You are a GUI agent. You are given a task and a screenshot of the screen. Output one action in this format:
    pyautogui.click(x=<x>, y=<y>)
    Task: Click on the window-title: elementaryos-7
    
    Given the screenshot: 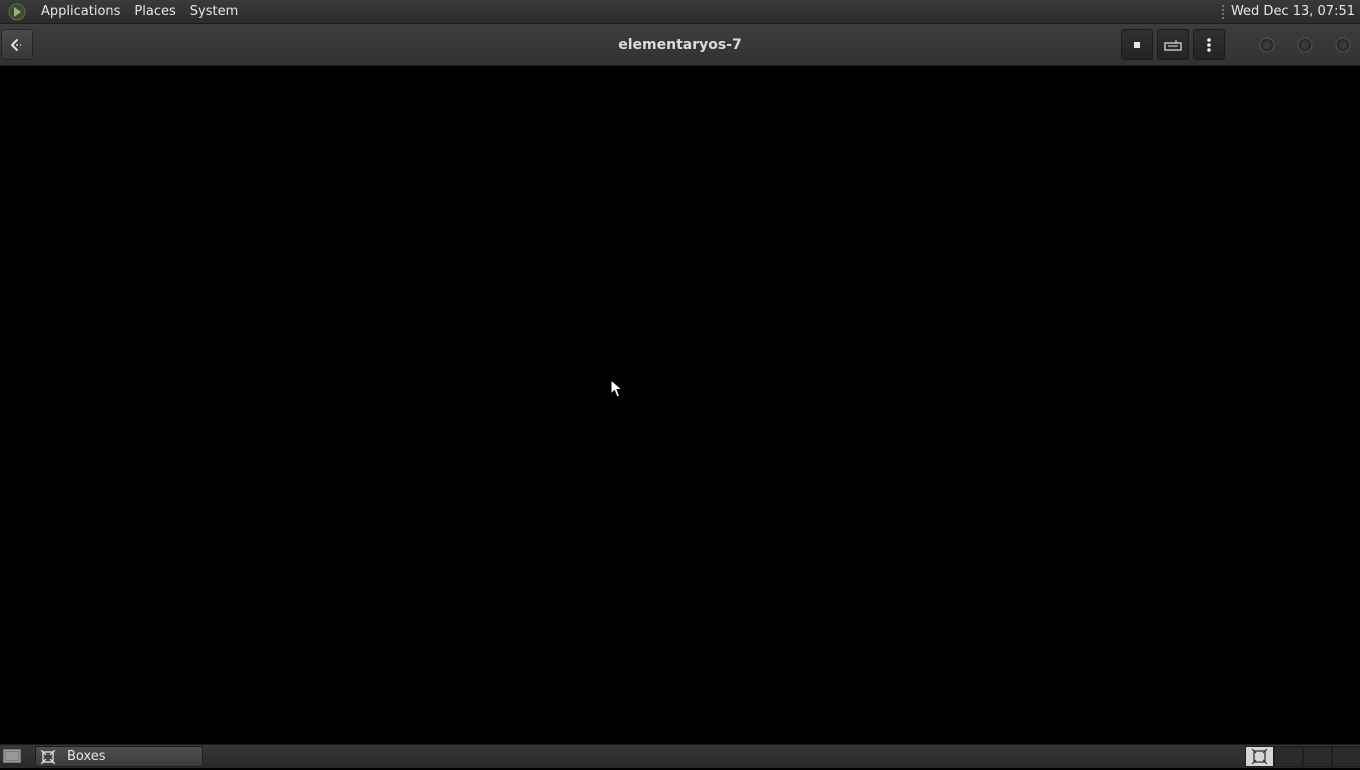 What is the action you would take?
    pyautogui.click(x=680, y=45)
    